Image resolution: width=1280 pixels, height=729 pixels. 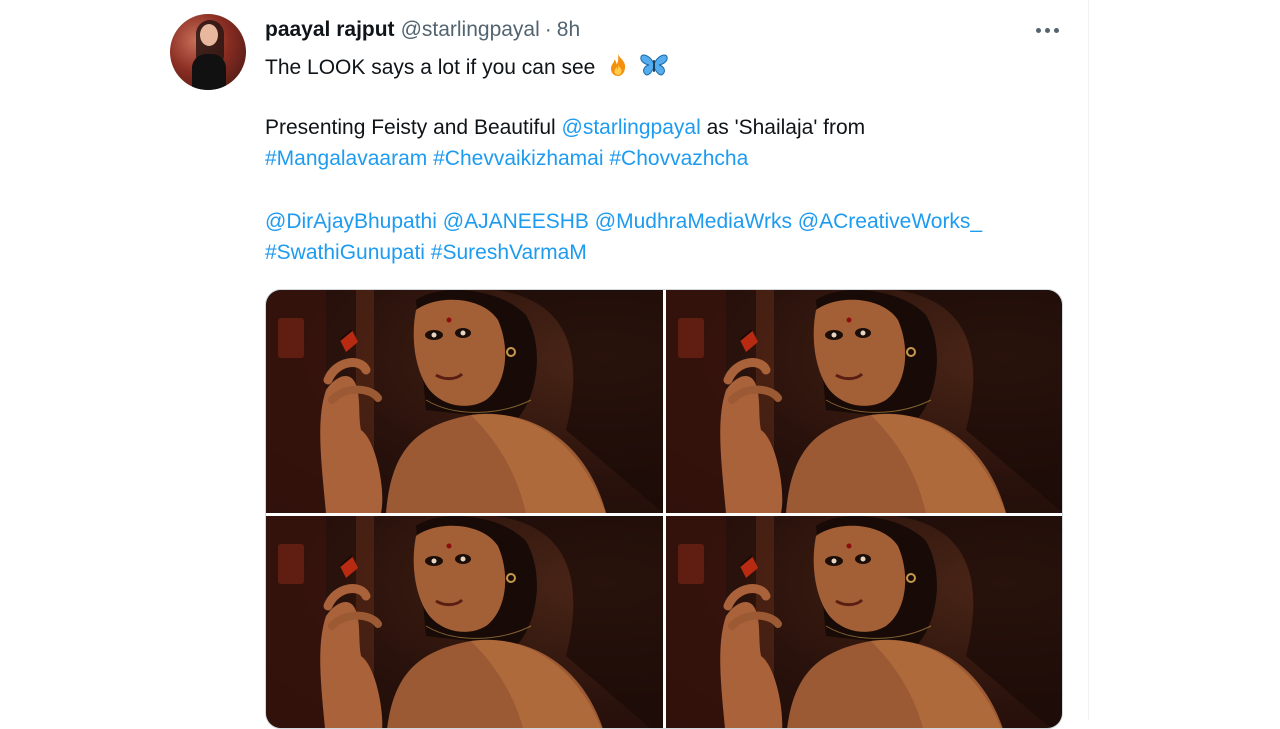 I want to click on more-options-icon, so click(x=1047, y=30).